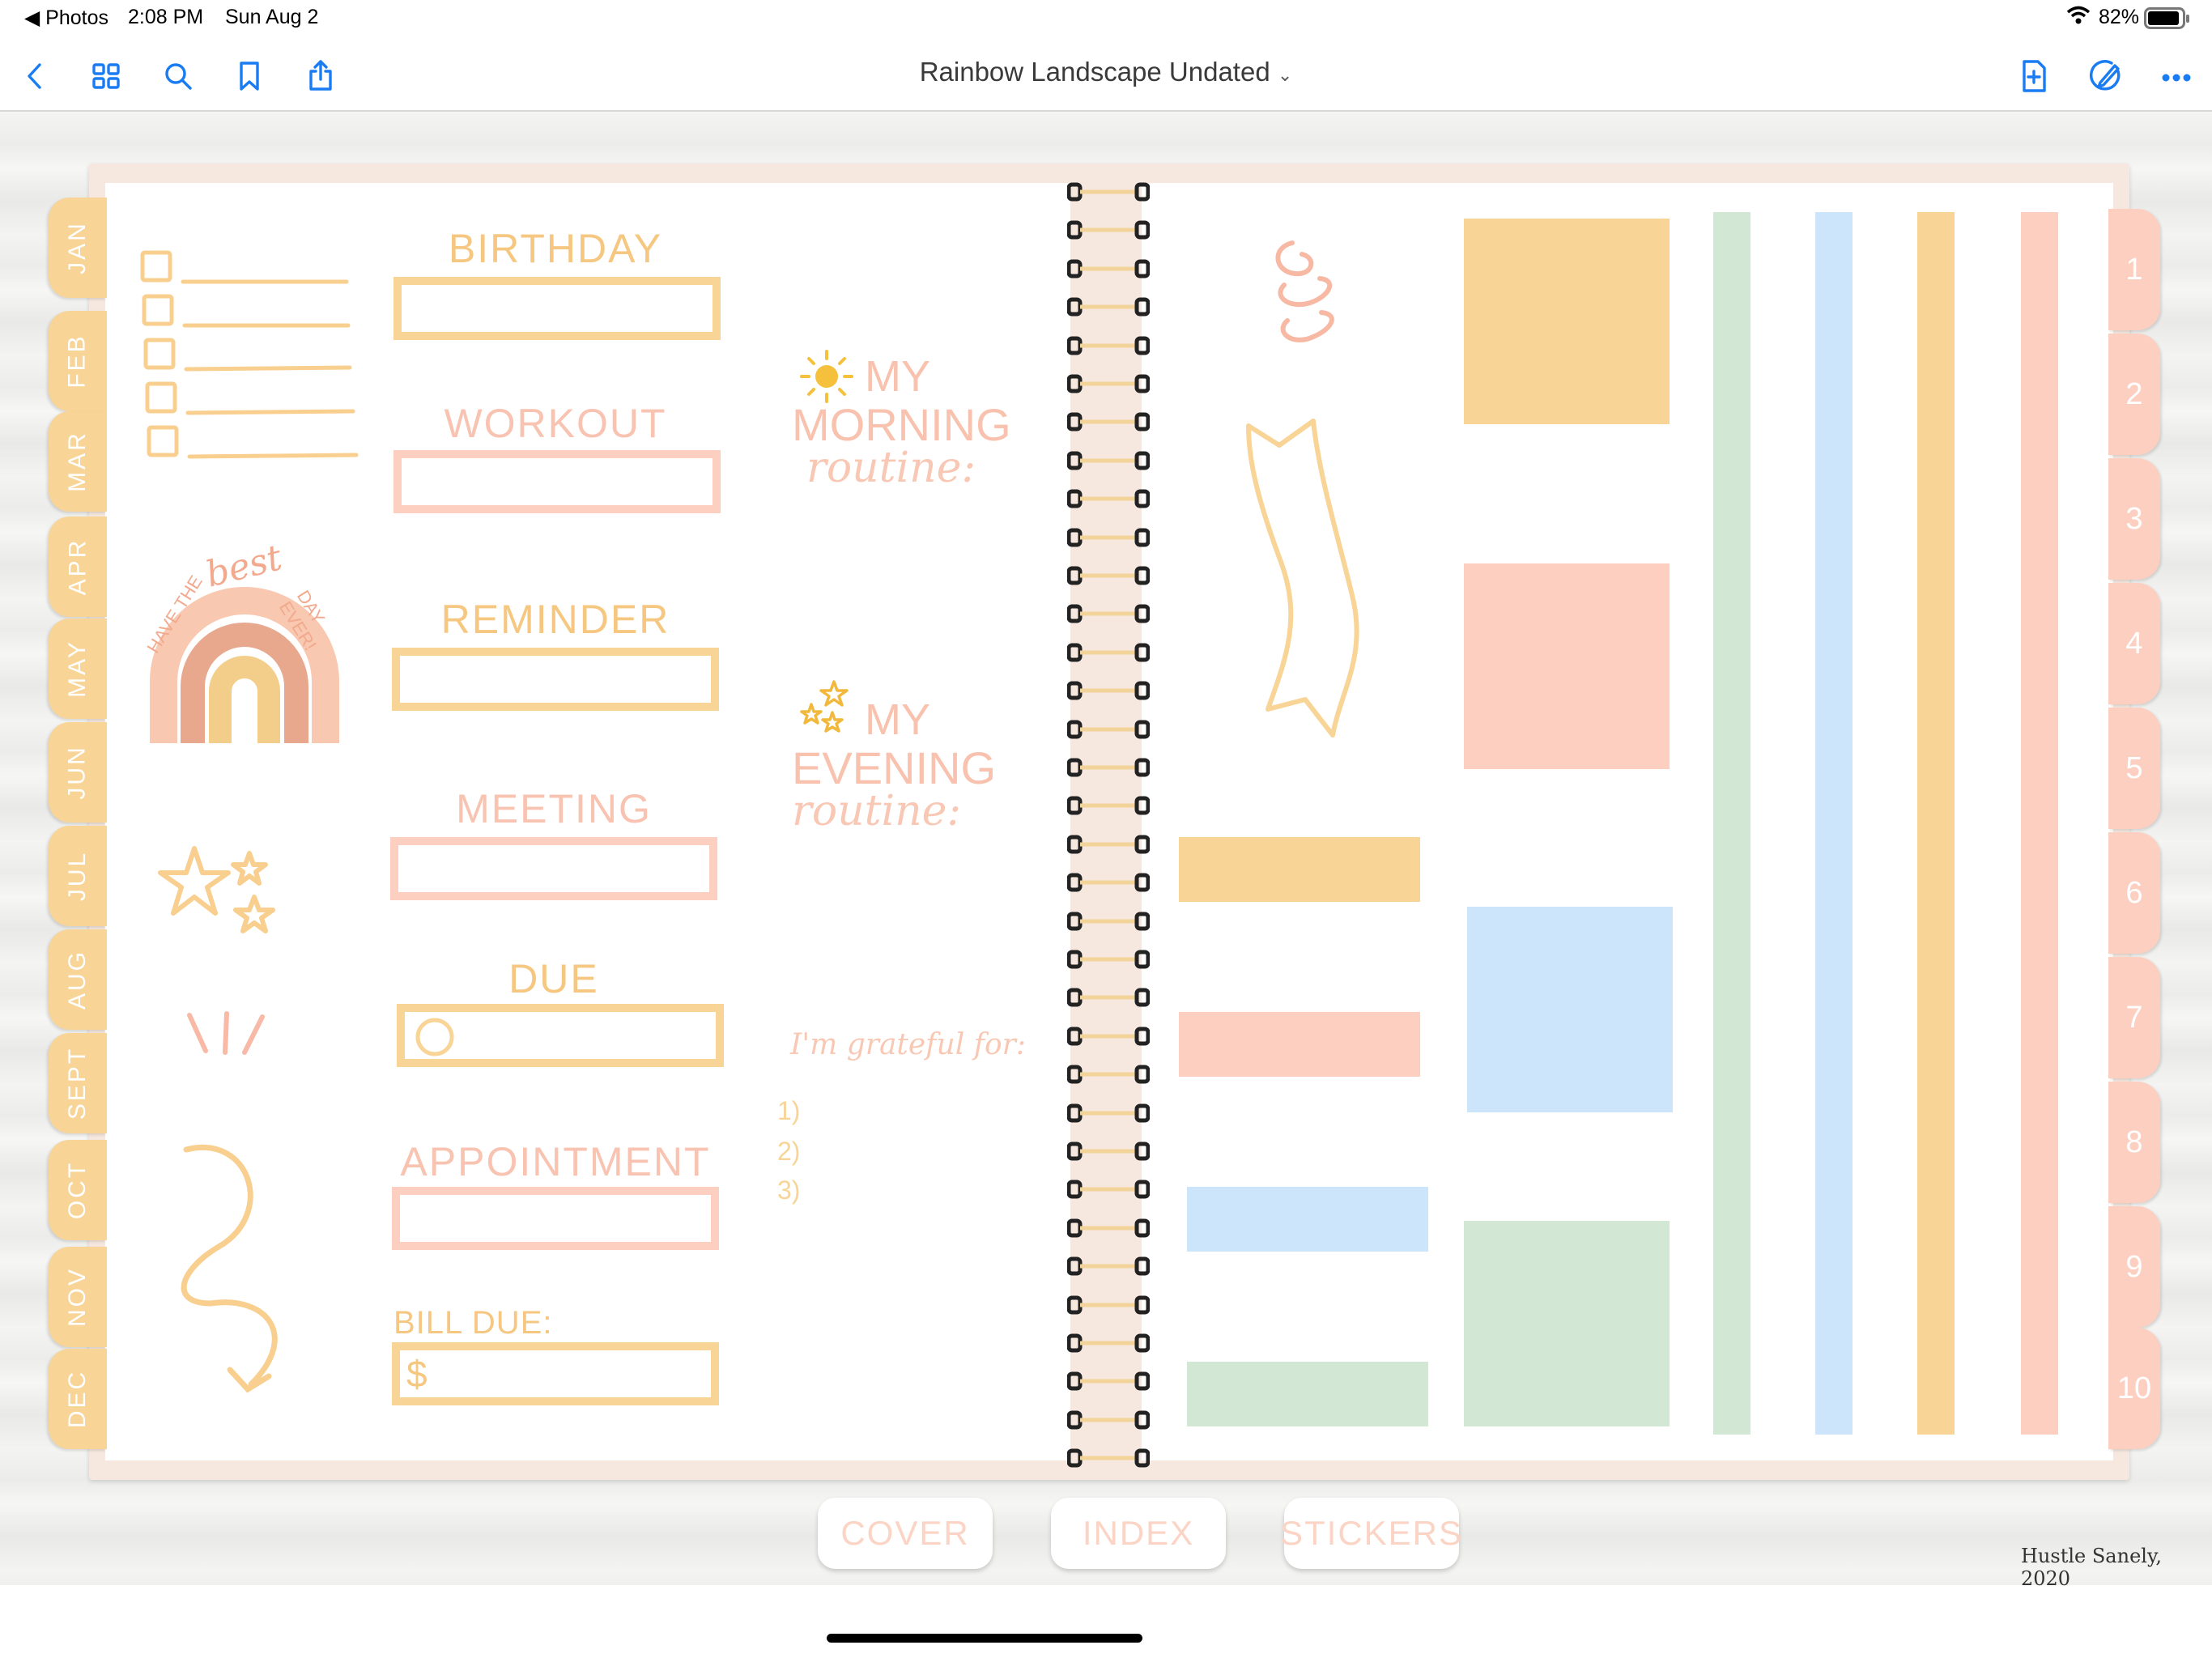  Describe the element at coordinates (66, 18) in the screenshot. I see `back-to-photos: ◀ Photos` at that location.